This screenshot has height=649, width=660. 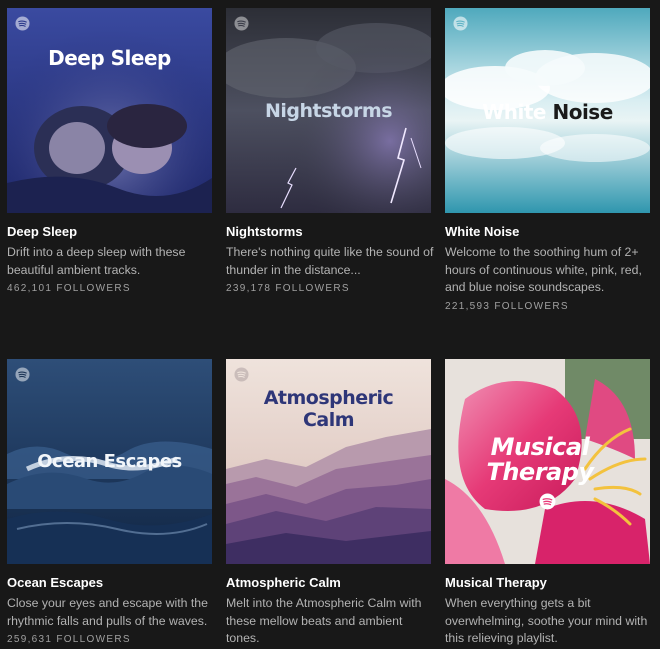 I want to click on playlist-cover: Nightstorms, so click(x=328, y=110).